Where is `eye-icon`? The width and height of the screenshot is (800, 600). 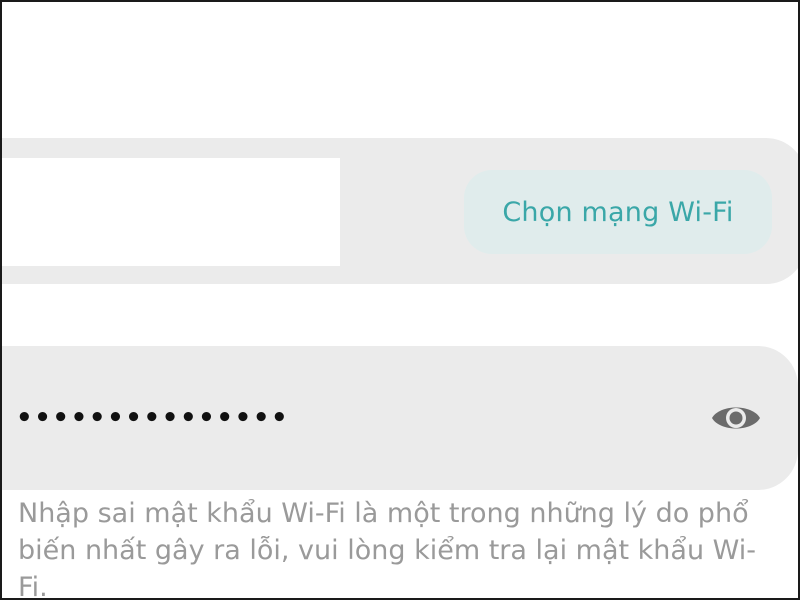
eye-icon is located at coordinates (736, 418).